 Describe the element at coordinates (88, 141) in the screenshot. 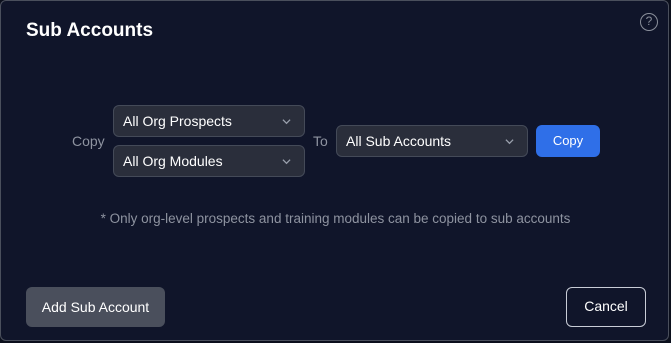

I see `copy-label: Copy` at that location.